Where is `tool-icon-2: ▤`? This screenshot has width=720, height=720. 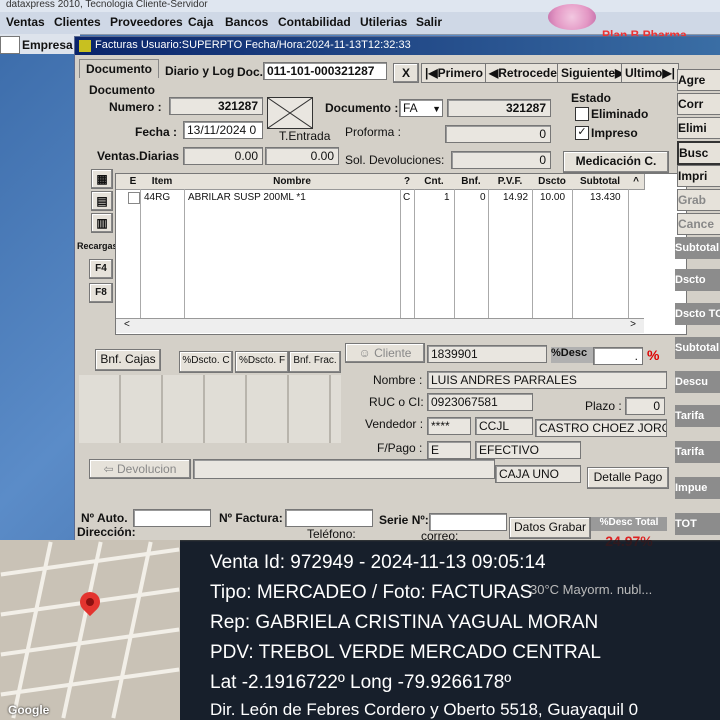 tool-icon-2: ▤ is located at coordinates (102, 201).